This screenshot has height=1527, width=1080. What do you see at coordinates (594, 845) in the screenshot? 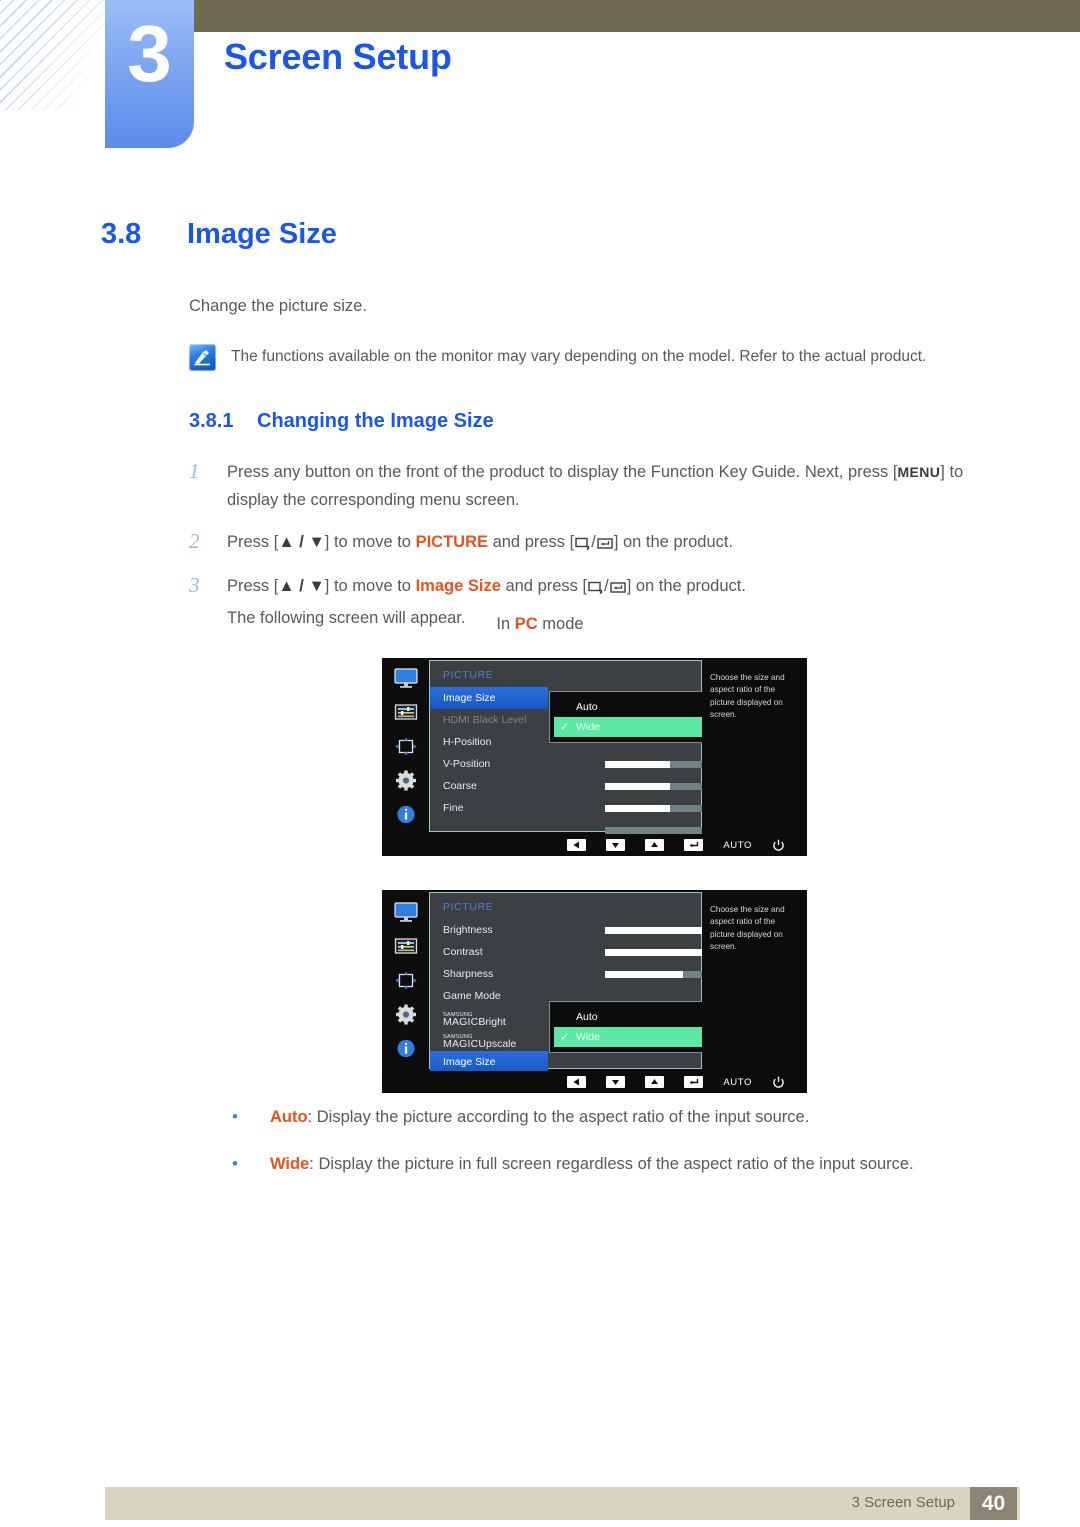
I see `osd-key-bar: AUTO` at bounding box center [594, 845].